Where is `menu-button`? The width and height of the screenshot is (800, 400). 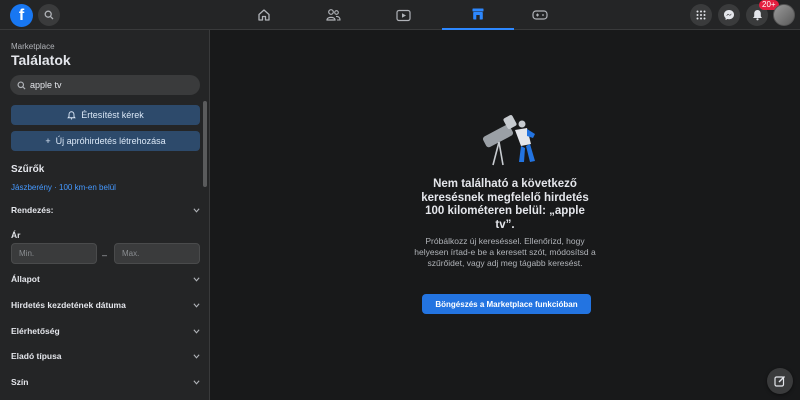 menu-button is located at coordinates (701, 15).